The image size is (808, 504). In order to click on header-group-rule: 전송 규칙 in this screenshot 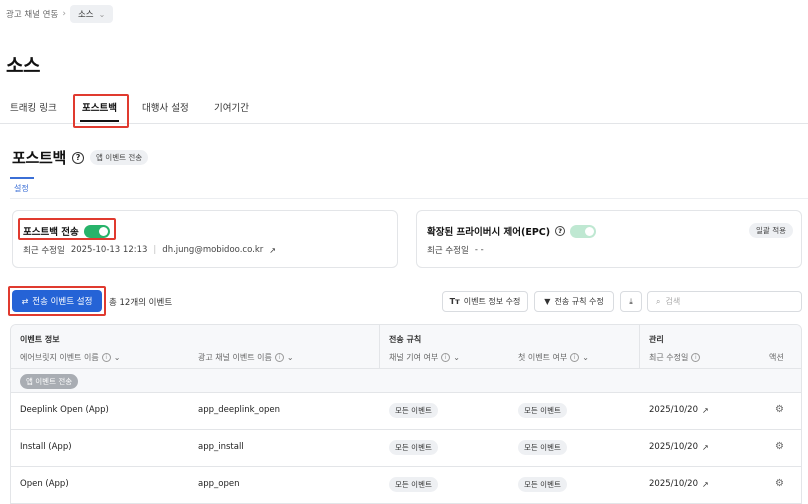, I will do `click(405, 339)`.